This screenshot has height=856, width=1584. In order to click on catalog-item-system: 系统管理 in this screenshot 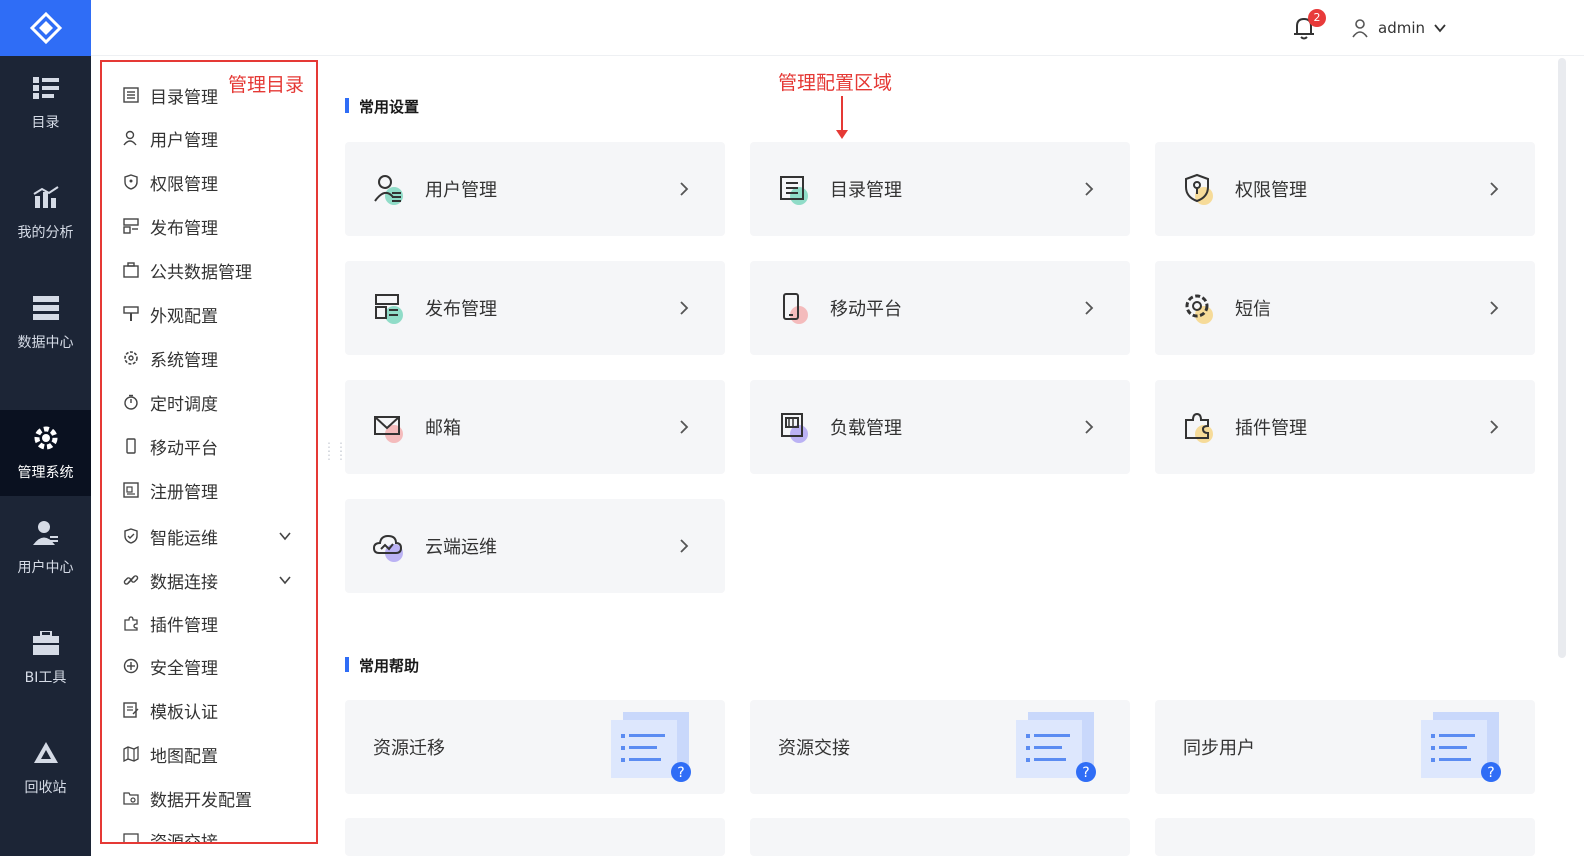, I will do `click(212, 359)`.